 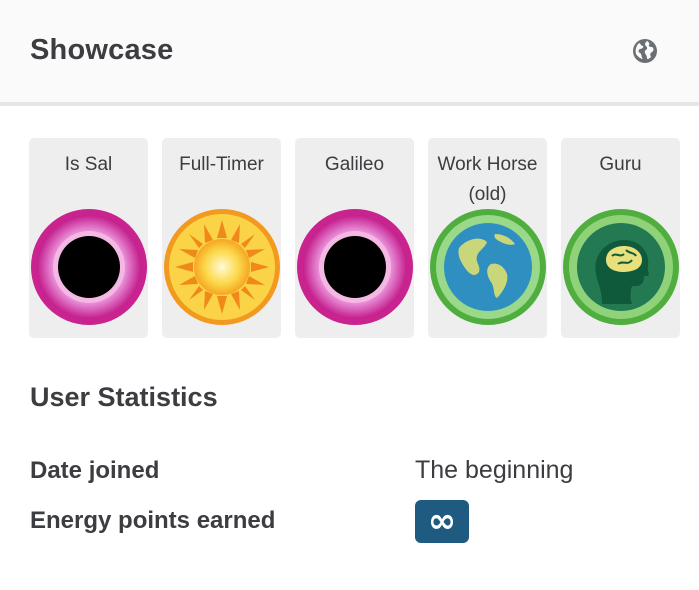 I want to click on badge-label: Work Horse (old), so click(x=487, y=179).